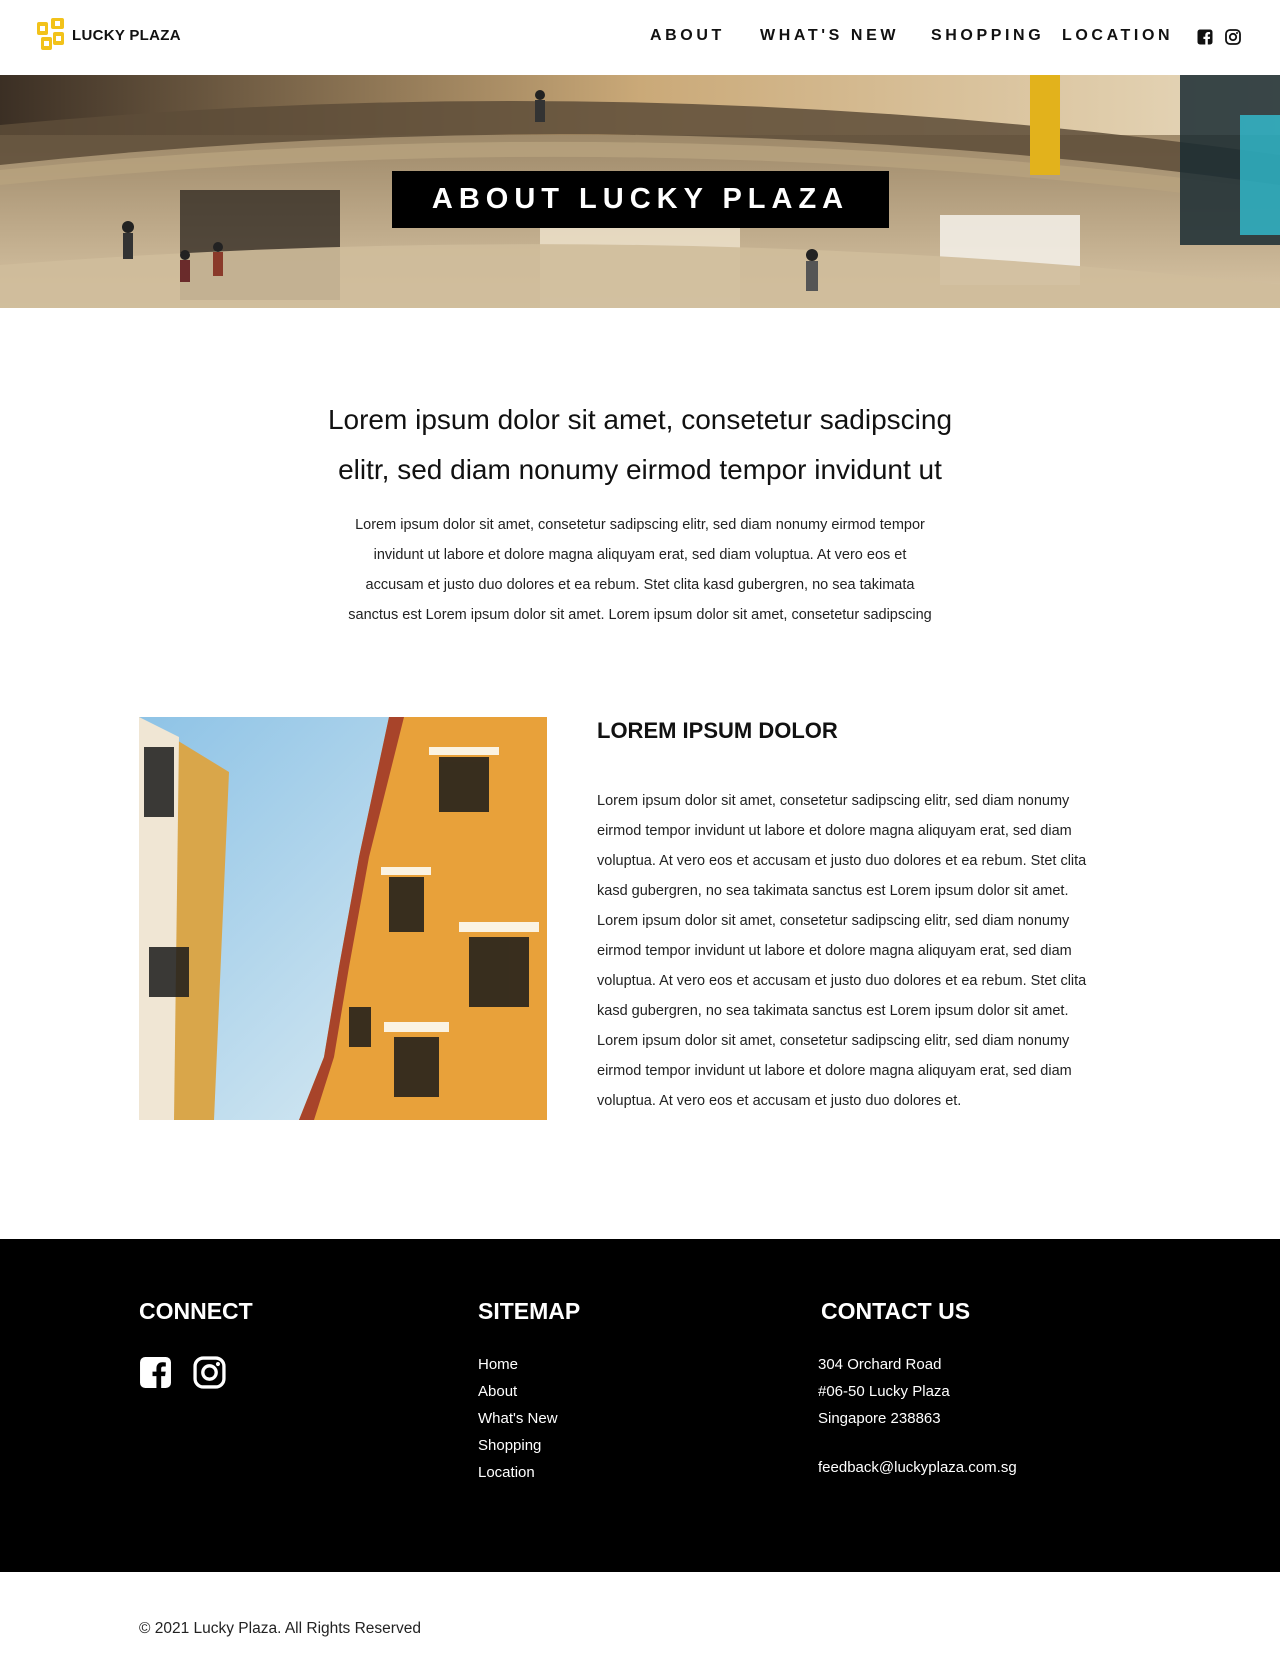  I want to click on sitemap-link-home: Home, so click(498, 1364).